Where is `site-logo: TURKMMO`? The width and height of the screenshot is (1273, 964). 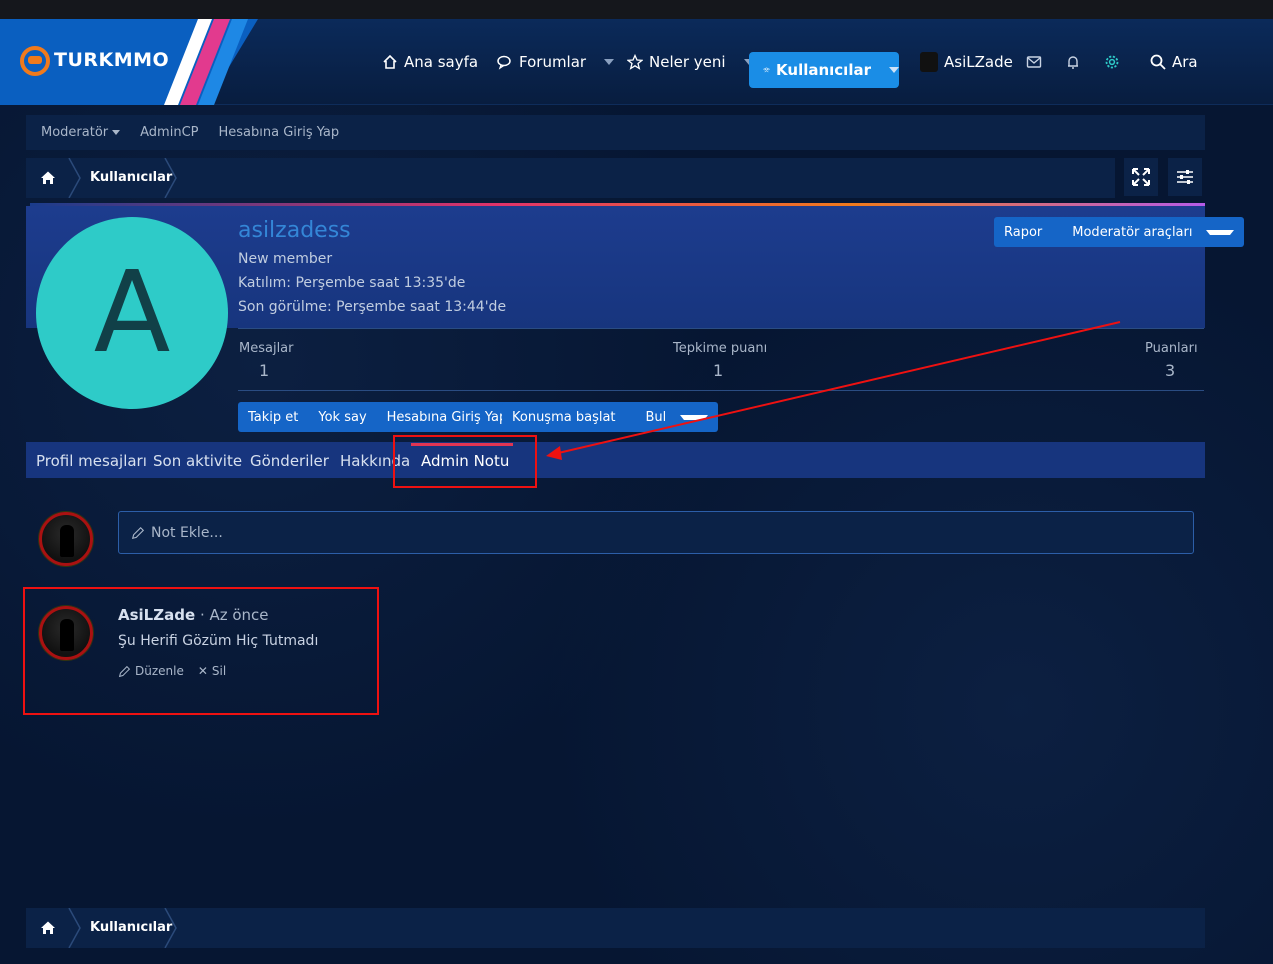 site-logo: TURKMMO is located at coordinates (111, 60).